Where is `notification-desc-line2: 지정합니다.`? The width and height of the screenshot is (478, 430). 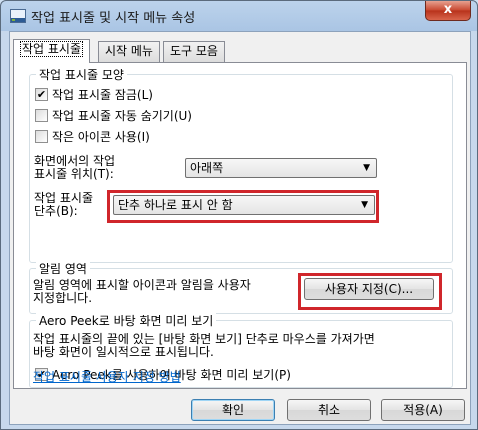 notification-desc-line2: 지정합니다. is located at coordinates (63, 298).